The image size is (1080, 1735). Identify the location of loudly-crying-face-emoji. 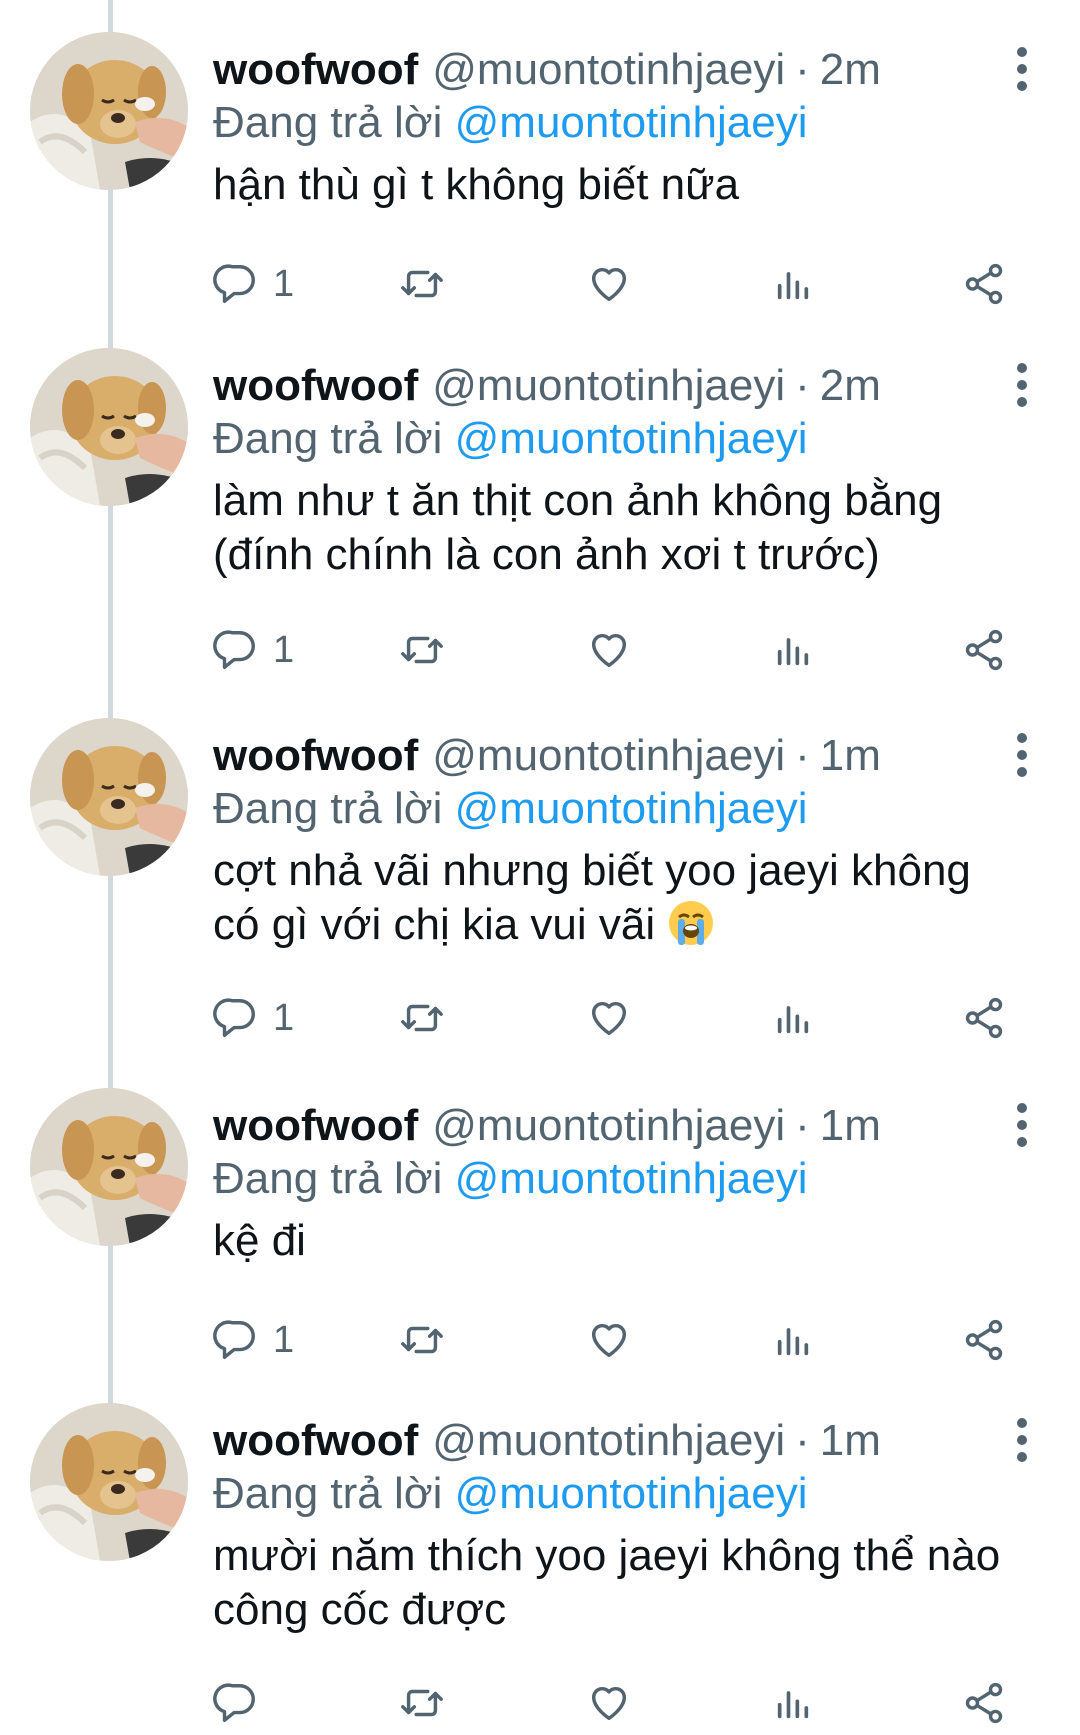
(691, 929).